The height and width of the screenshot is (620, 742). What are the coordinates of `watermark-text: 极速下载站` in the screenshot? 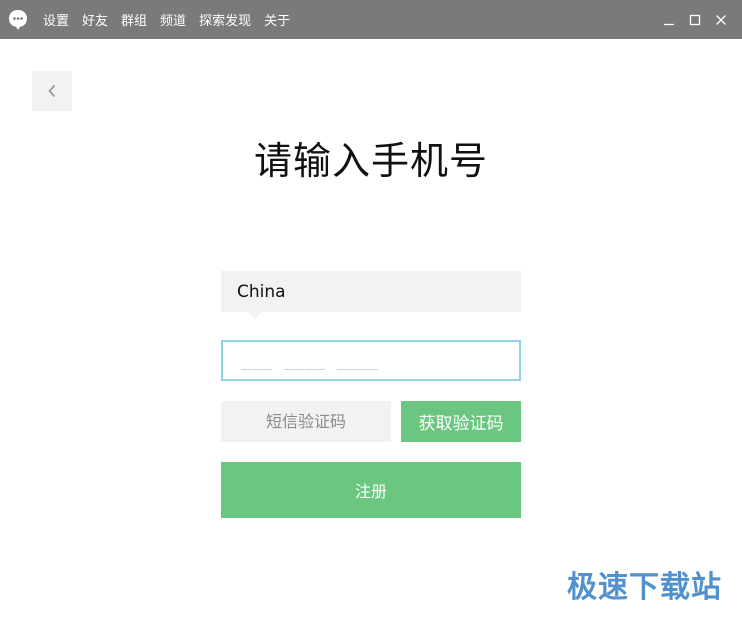 It's located at (644, 587).